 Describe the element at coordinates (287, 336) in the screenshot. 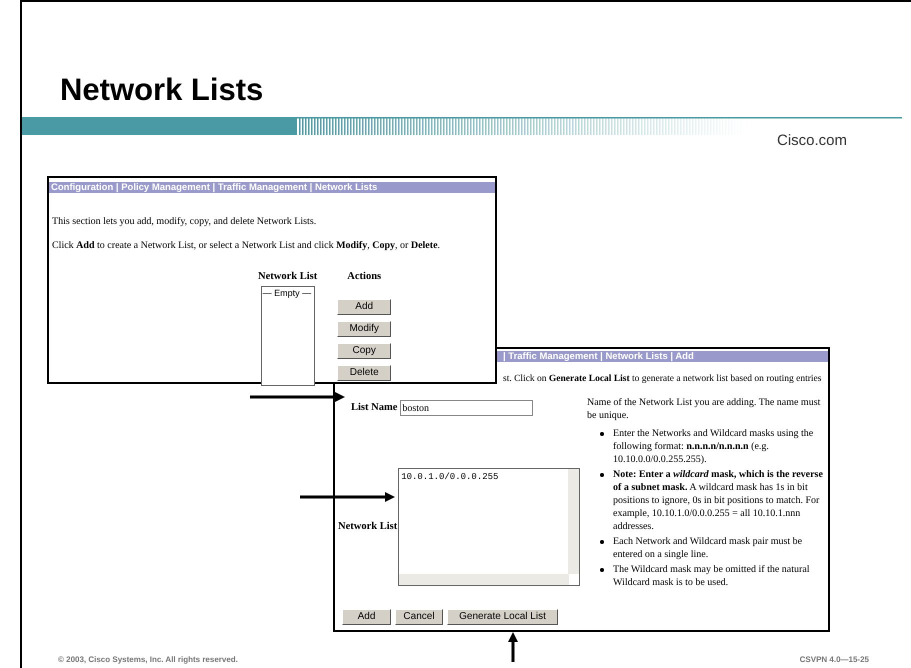

I see `network-listbox: — Empty —` at that location.